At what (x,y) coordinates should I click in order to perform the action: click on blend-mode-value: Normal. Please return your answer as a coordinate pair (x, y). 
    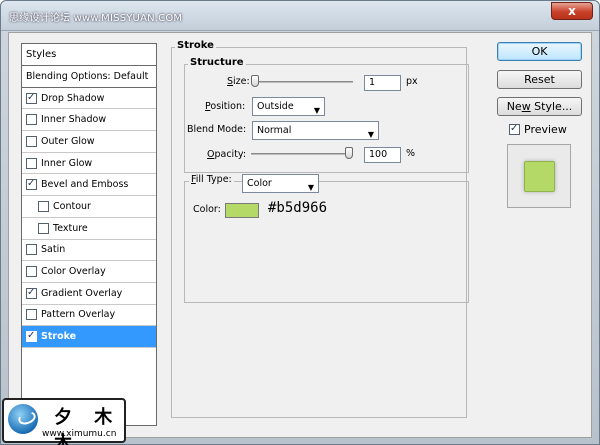
    Looking at the image, I should click on (274, 130).